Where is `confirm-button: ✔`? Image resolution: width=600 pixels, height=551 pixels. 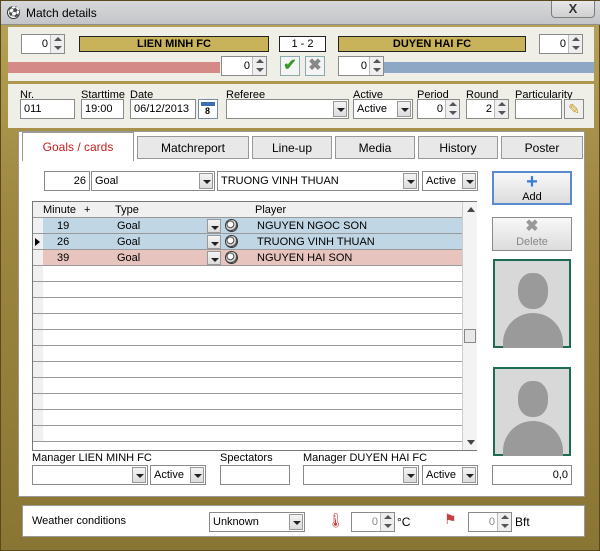
confirm-button: ✔ is located at coordinates (290, 66).